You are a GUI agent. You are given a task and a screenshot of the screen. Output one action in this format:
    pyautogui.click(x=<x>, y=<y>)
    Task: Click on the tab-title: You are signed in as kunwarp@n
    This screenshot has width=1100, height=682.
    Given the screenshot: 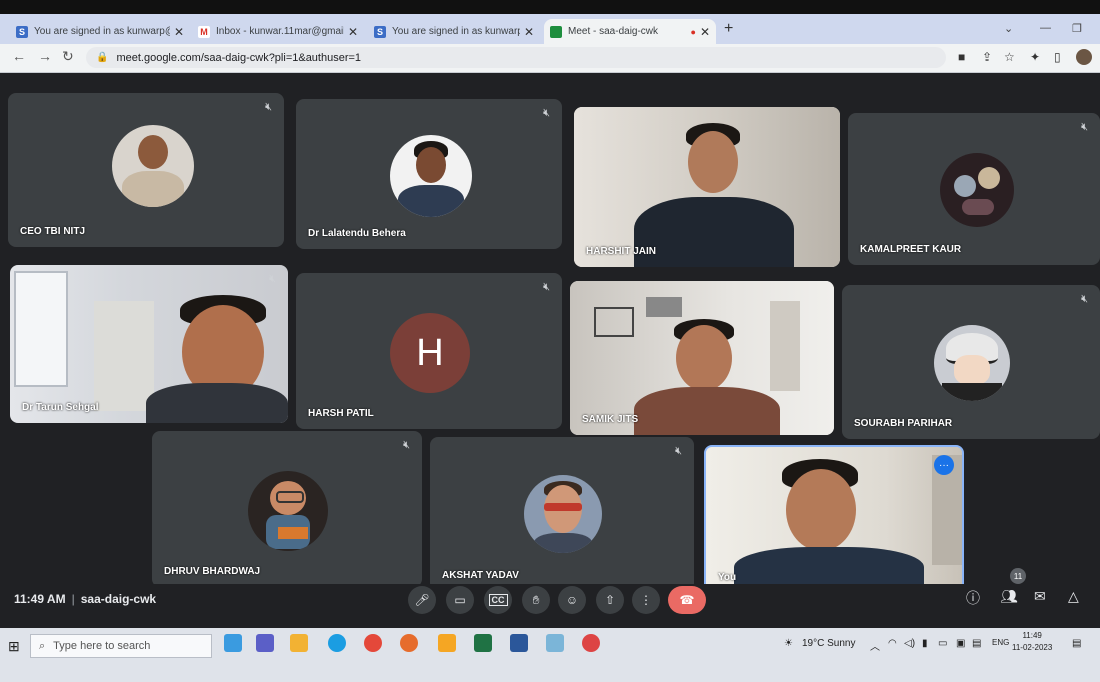 What is the action you would take?
    pyautogui.click(x=456, y=31)
    